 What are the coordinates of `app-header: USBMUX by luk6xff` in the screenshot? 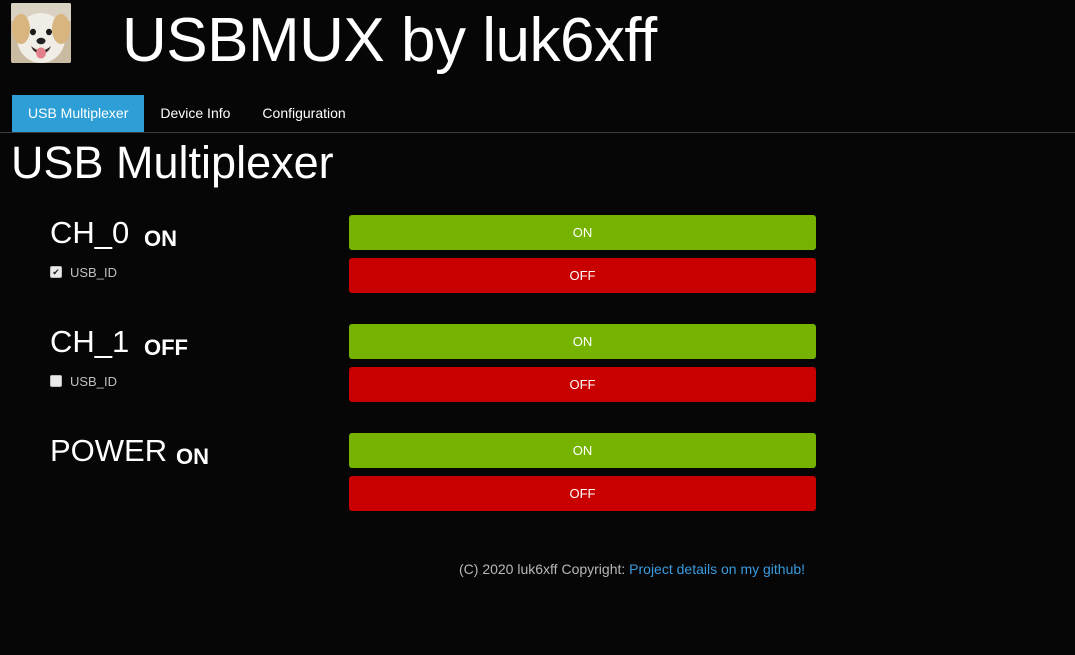 It's located at (537, 46).